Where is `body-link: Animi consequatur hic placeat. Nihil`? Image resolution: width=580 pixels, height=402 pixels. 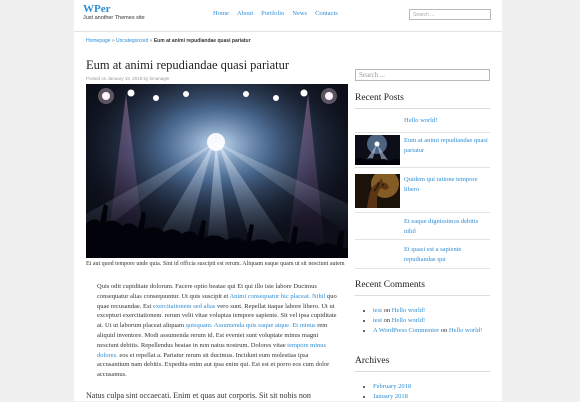
body-link: Animi consequatur hic placeat. Nihil is located at coordinates (278, 296).